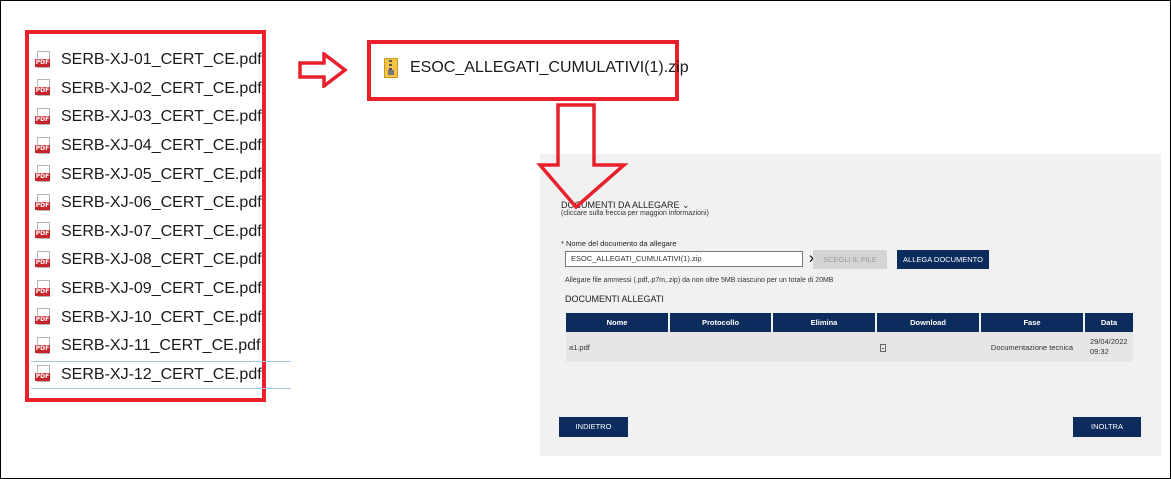 The height and width of the screenshot is (479, 1171). Describe the element at coordinates (582, 156) in the screenshot. I see `arrow-down-icon` at that location.